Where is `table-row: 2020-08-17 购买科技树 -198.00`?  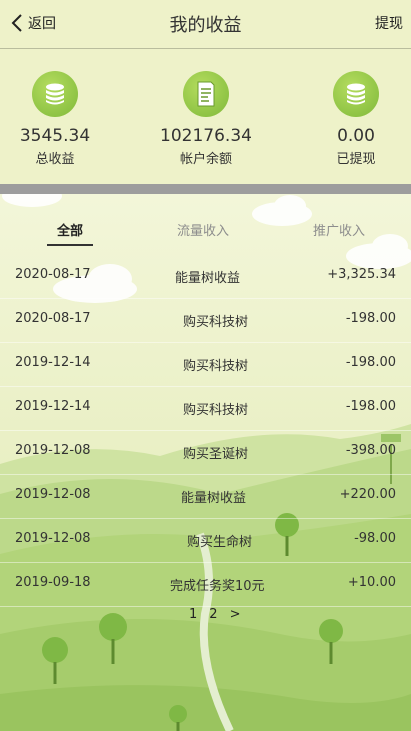
table-row: 2020-08-17 购买科技树 -198.00 is located at coordinates (205, 320).